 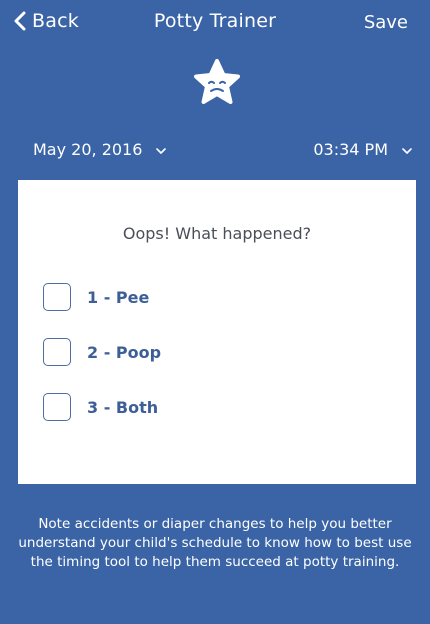 What do you see at coordinates (215, 154) in the screenshot?
I see `date-time-row: May 20, 2016 03:34 PM` at bounding box center [215, 154].